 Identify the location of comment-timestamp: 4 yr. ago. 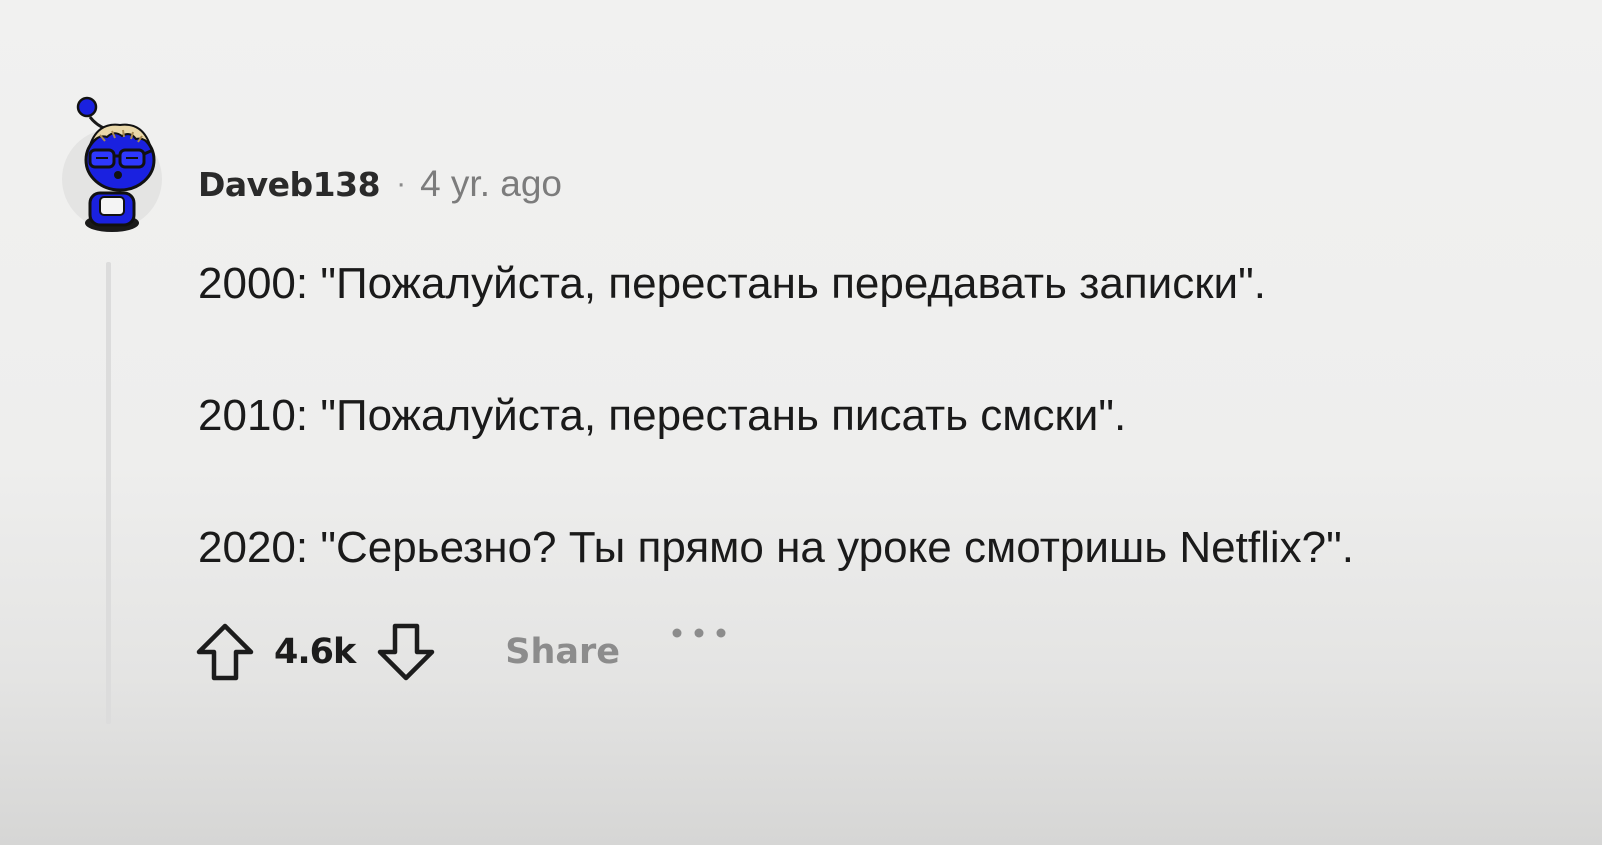
(491, 184).